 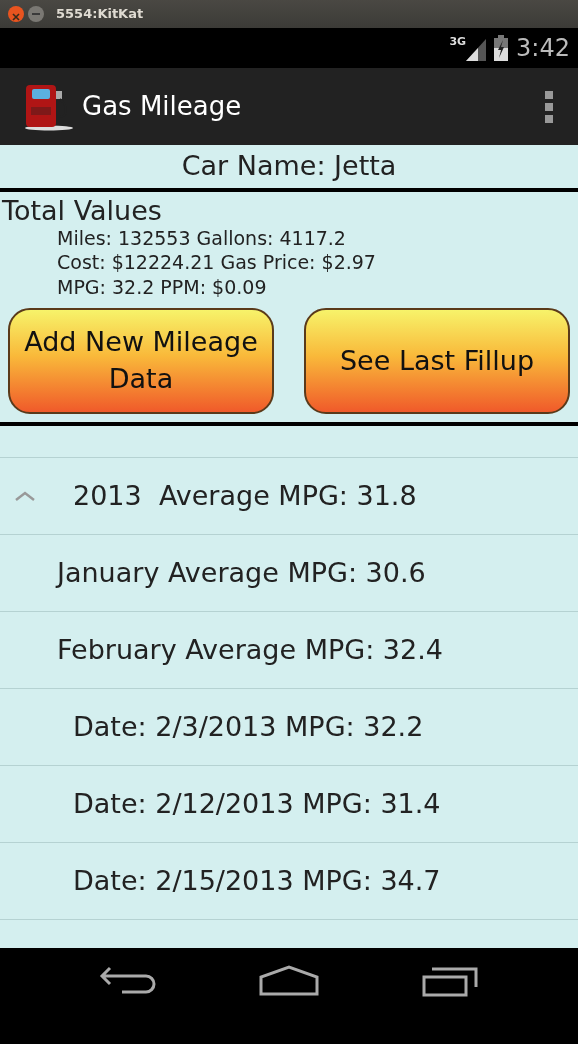 I want to click on month-row-label: January Average MPG: 30.6, so click(x=241, y=572).